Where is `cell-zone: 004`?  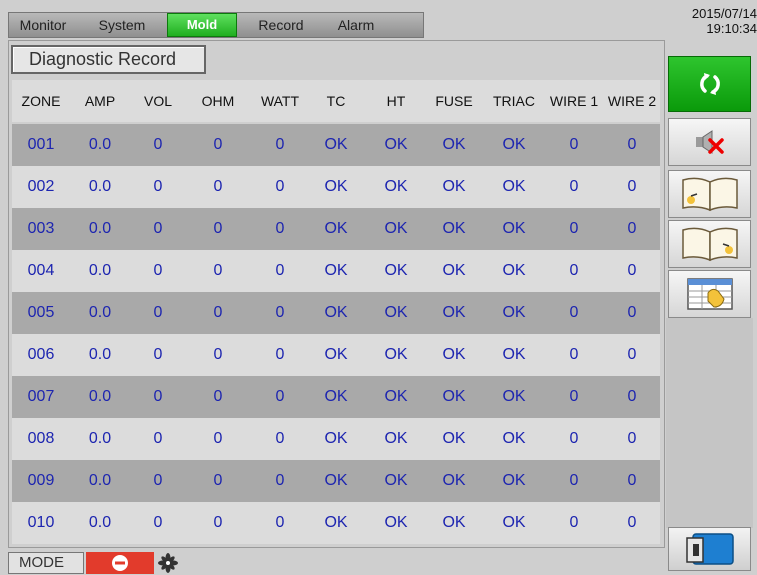
cell-zone: 004 is located at coordinates (41, 270).